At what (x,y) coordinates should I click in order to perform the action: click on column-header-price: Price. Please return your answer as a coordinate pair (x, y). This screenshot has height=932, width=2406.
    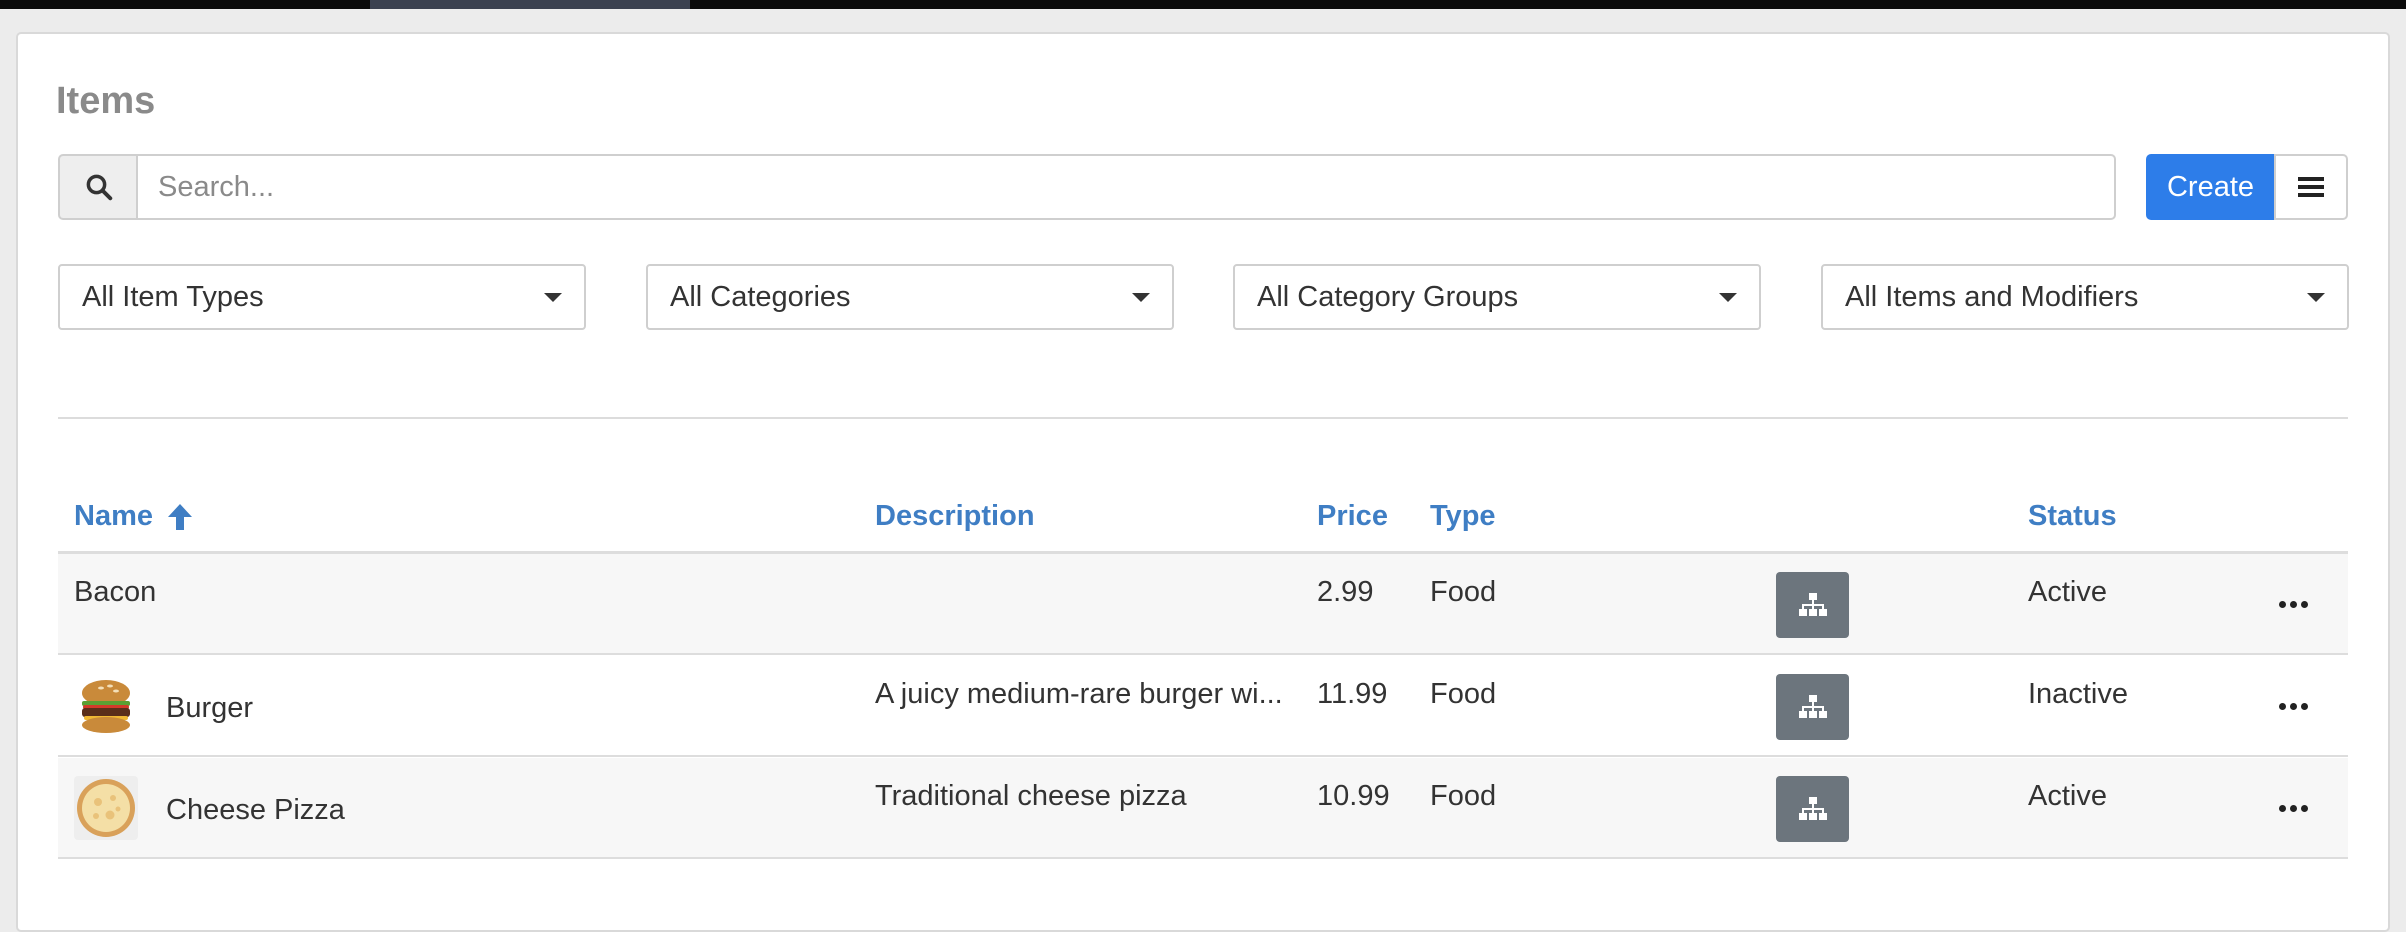
    Looking at the image, I should click on (1352, 516).